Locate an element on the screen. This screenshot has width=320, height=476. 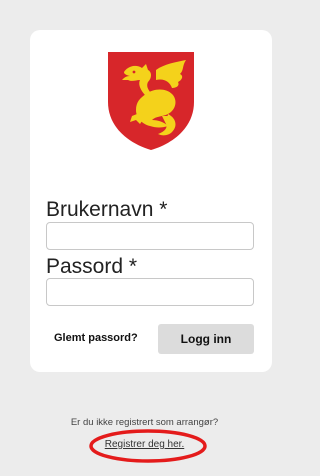
login-button: Logg inn is located at coordinates (206, 339).